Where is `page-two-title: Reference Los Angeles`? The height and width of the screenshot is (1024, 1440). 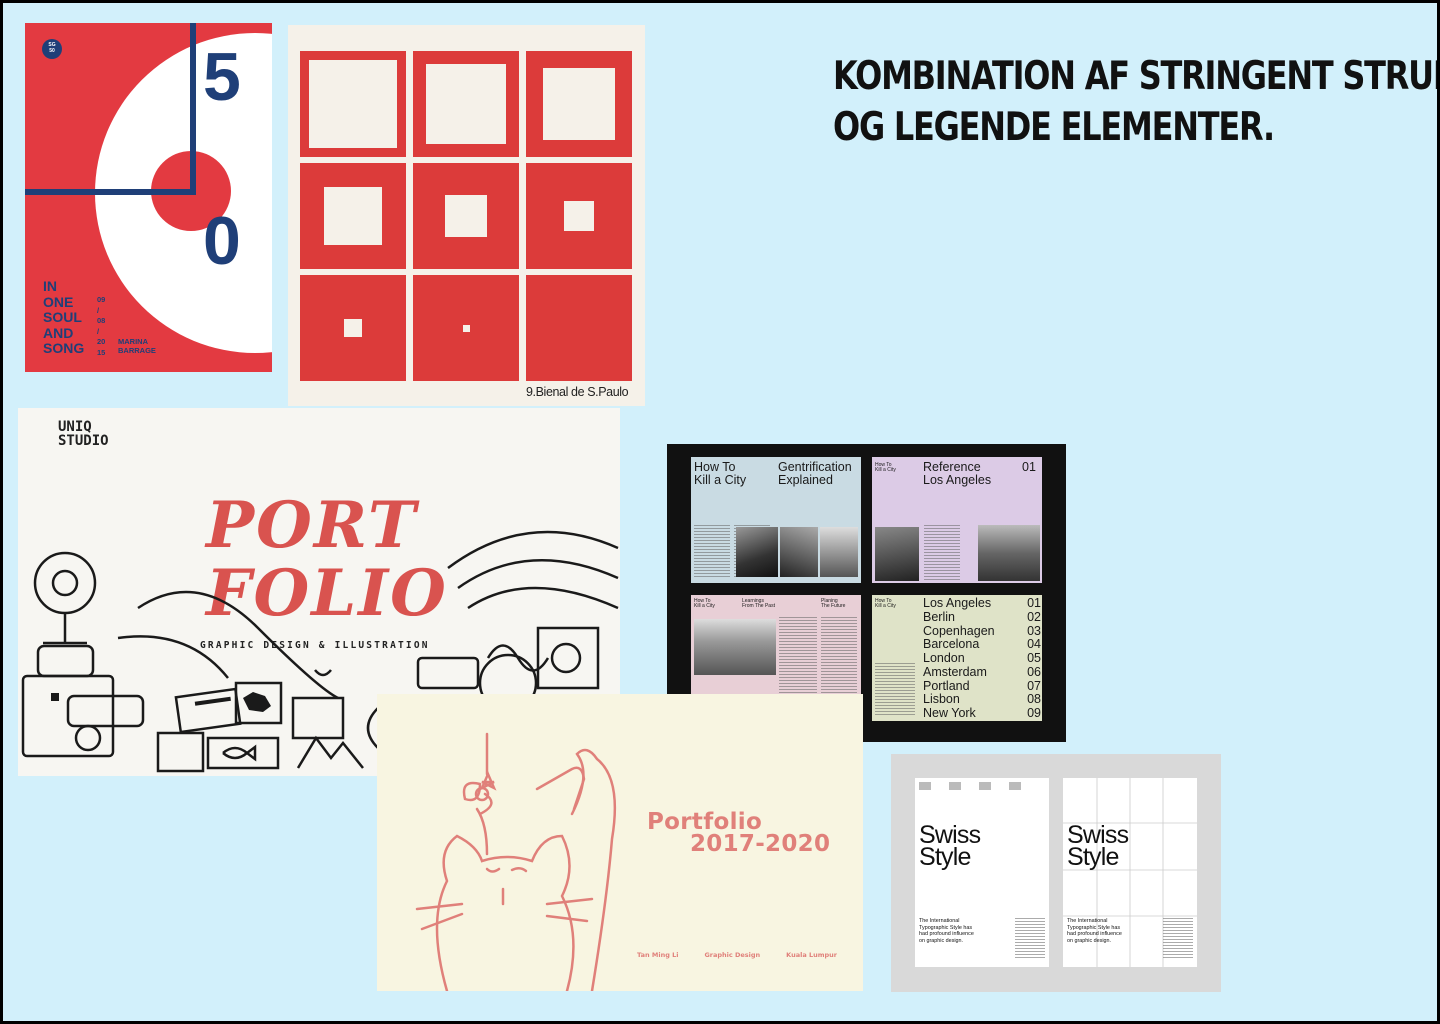 page-two-title: Reference Los Angeles is located at coordinates (957, 474).